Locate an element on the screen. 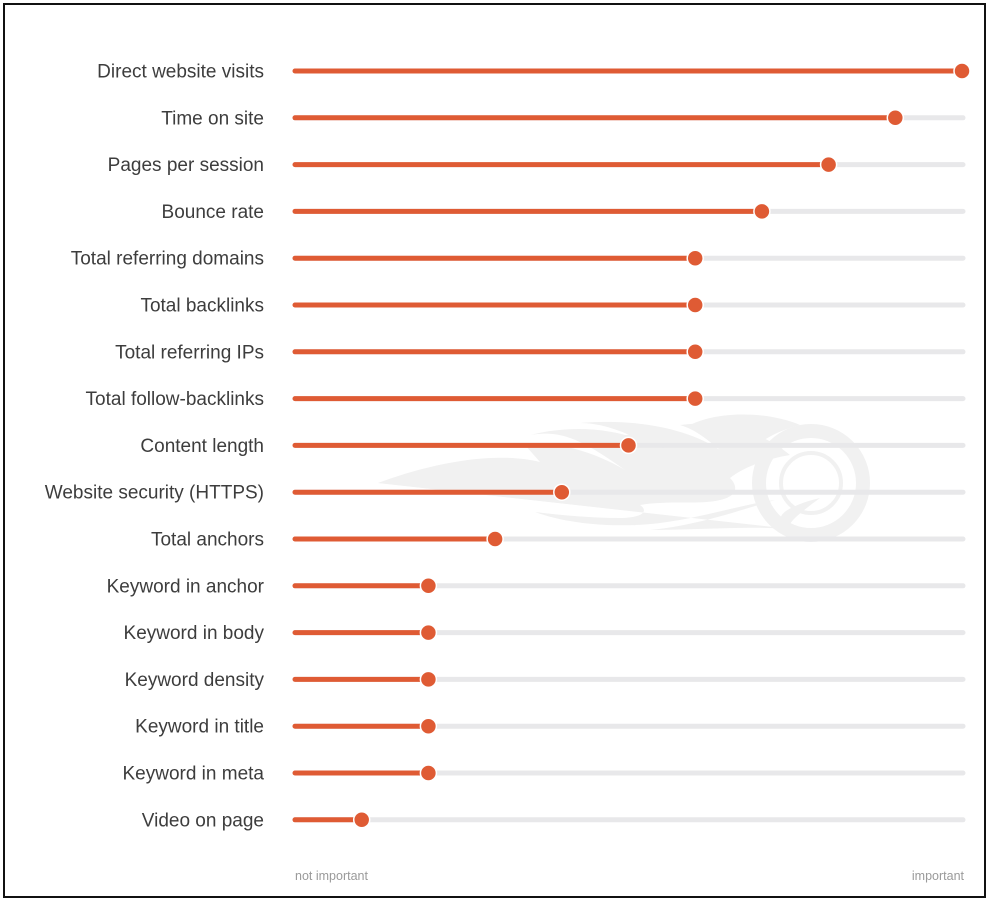 This screenshot has width=988, height=900. category-label: Keyword in body is located at coordinates (194, 633).